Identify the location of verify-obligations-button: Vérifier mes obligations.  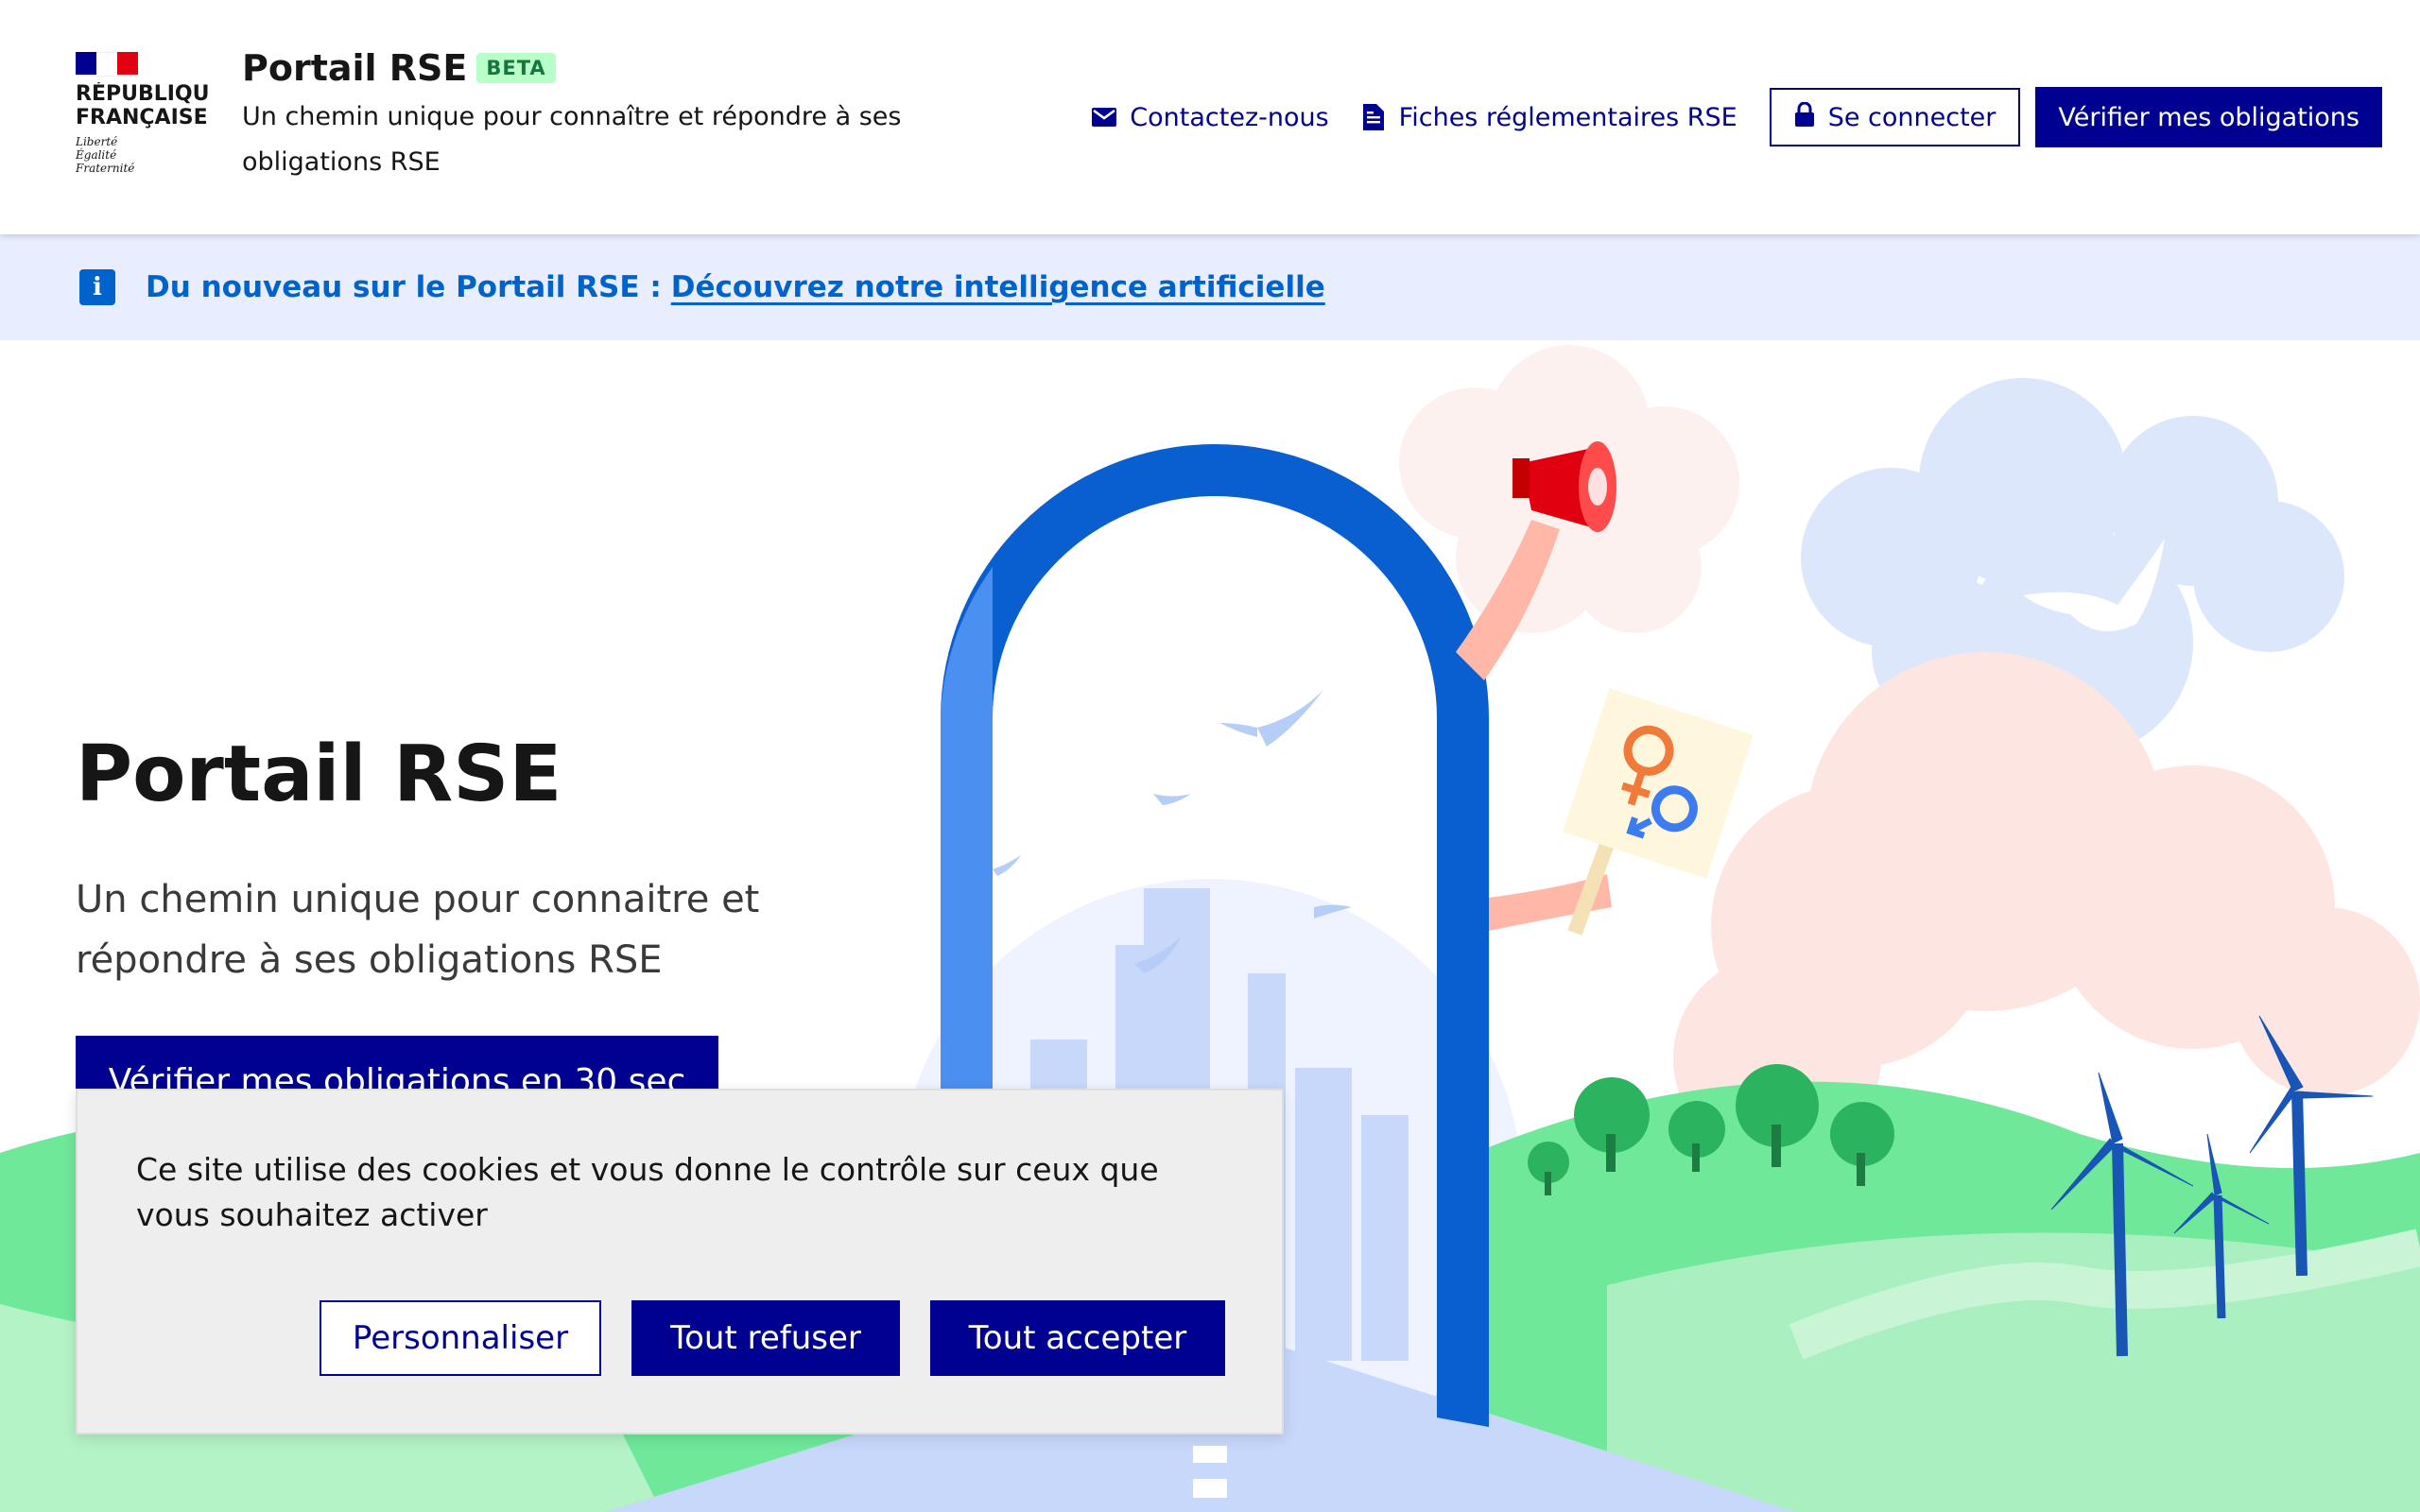
(2208, 117).